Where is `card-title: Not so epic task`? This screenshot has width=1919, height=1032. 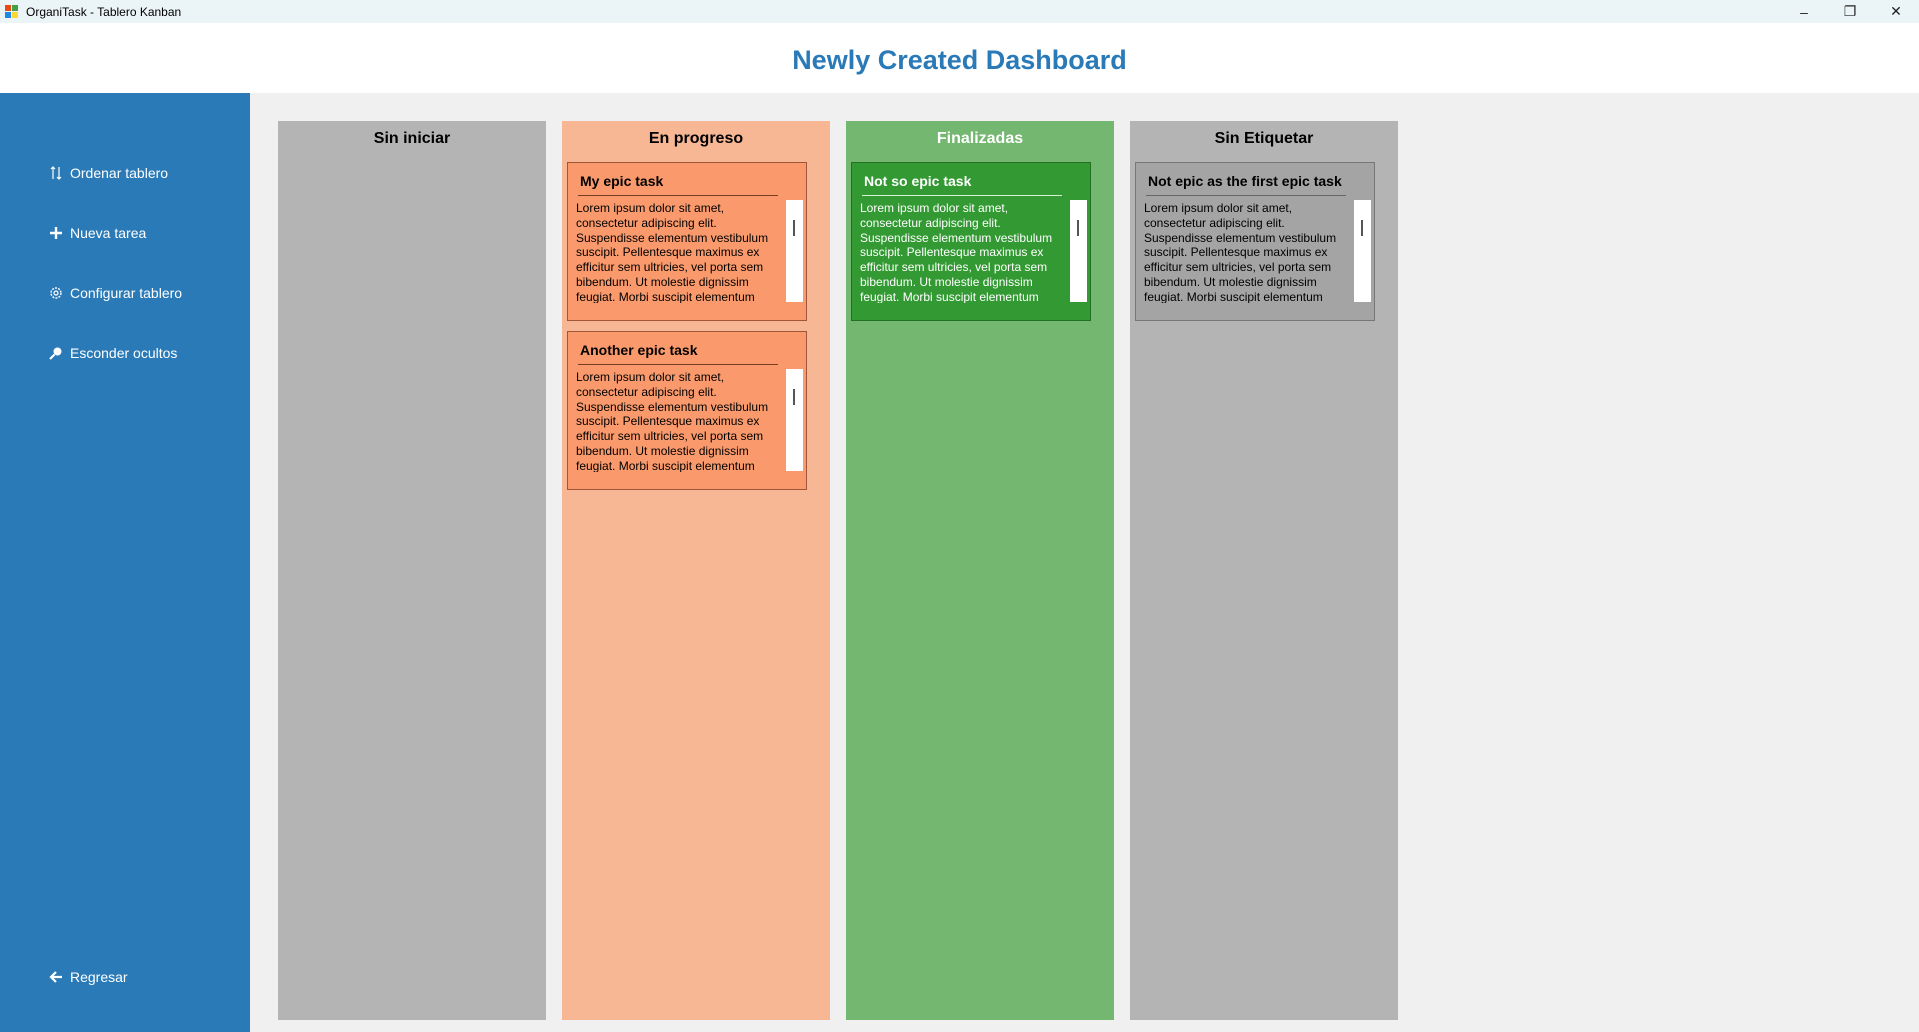 card-title: Not so epic task is located at coordinates (918, 181).